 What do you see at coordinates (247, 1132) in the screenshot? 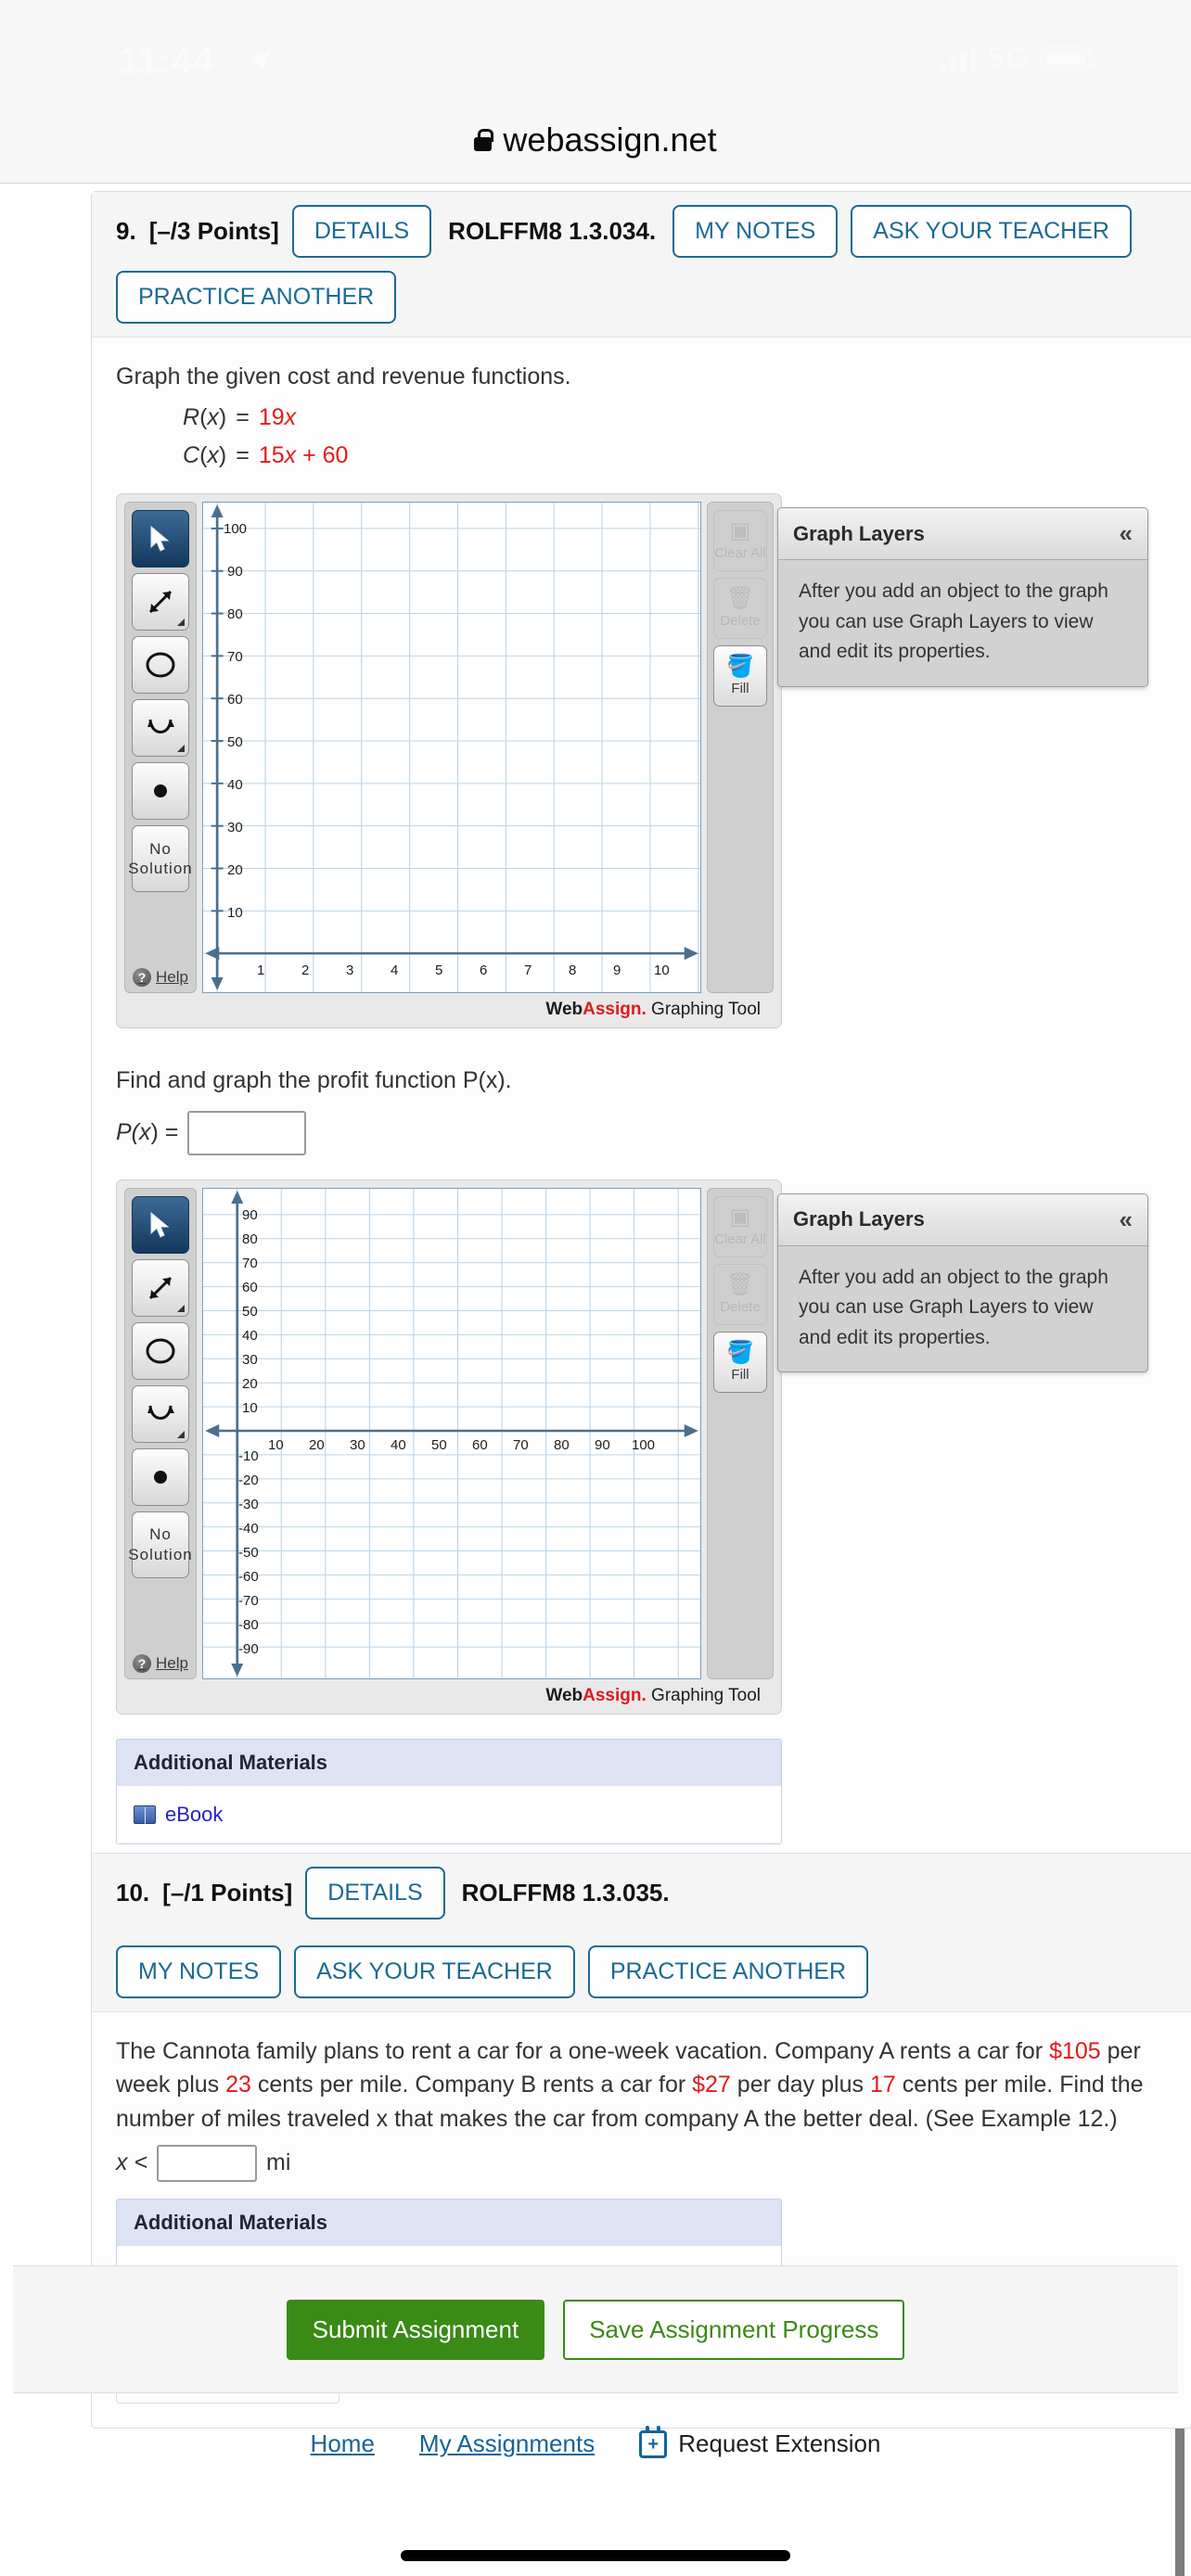
I see `profit-function-input` at bounding box center [247, 1132].